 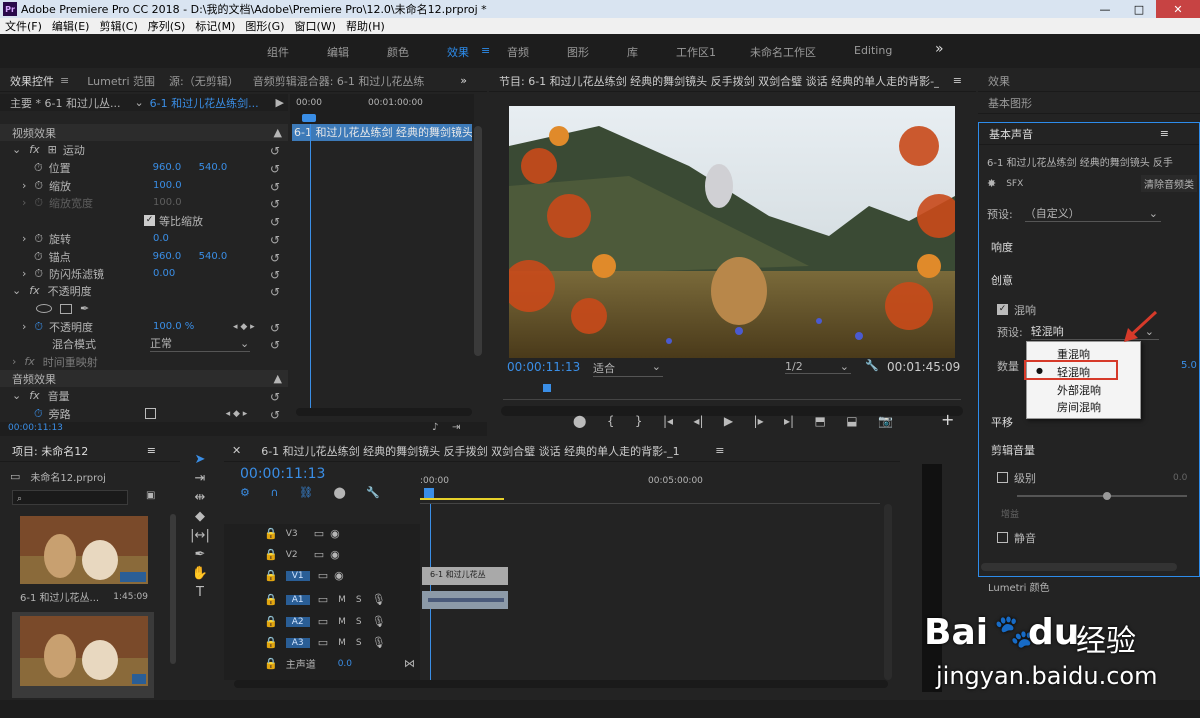 I want to click on workspace-audio: 音频, so click(x=518, y=52).